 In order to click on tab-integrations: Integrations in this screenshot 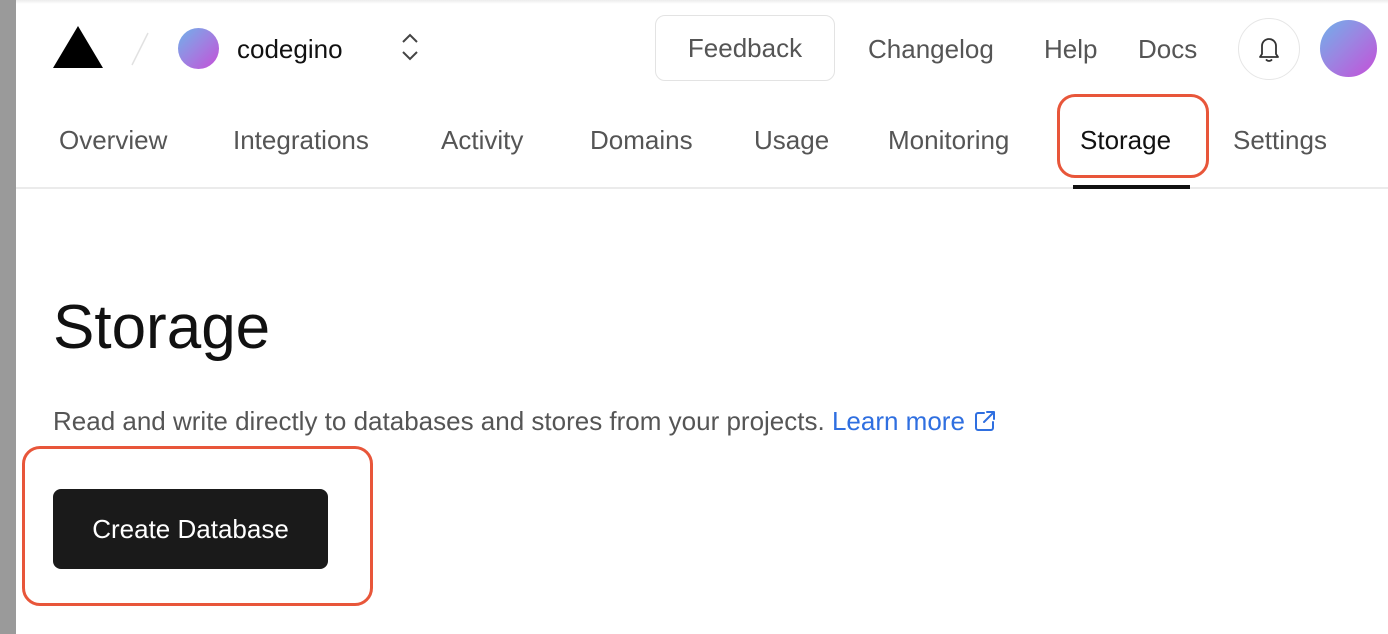, I will do `click(301, 140)`.